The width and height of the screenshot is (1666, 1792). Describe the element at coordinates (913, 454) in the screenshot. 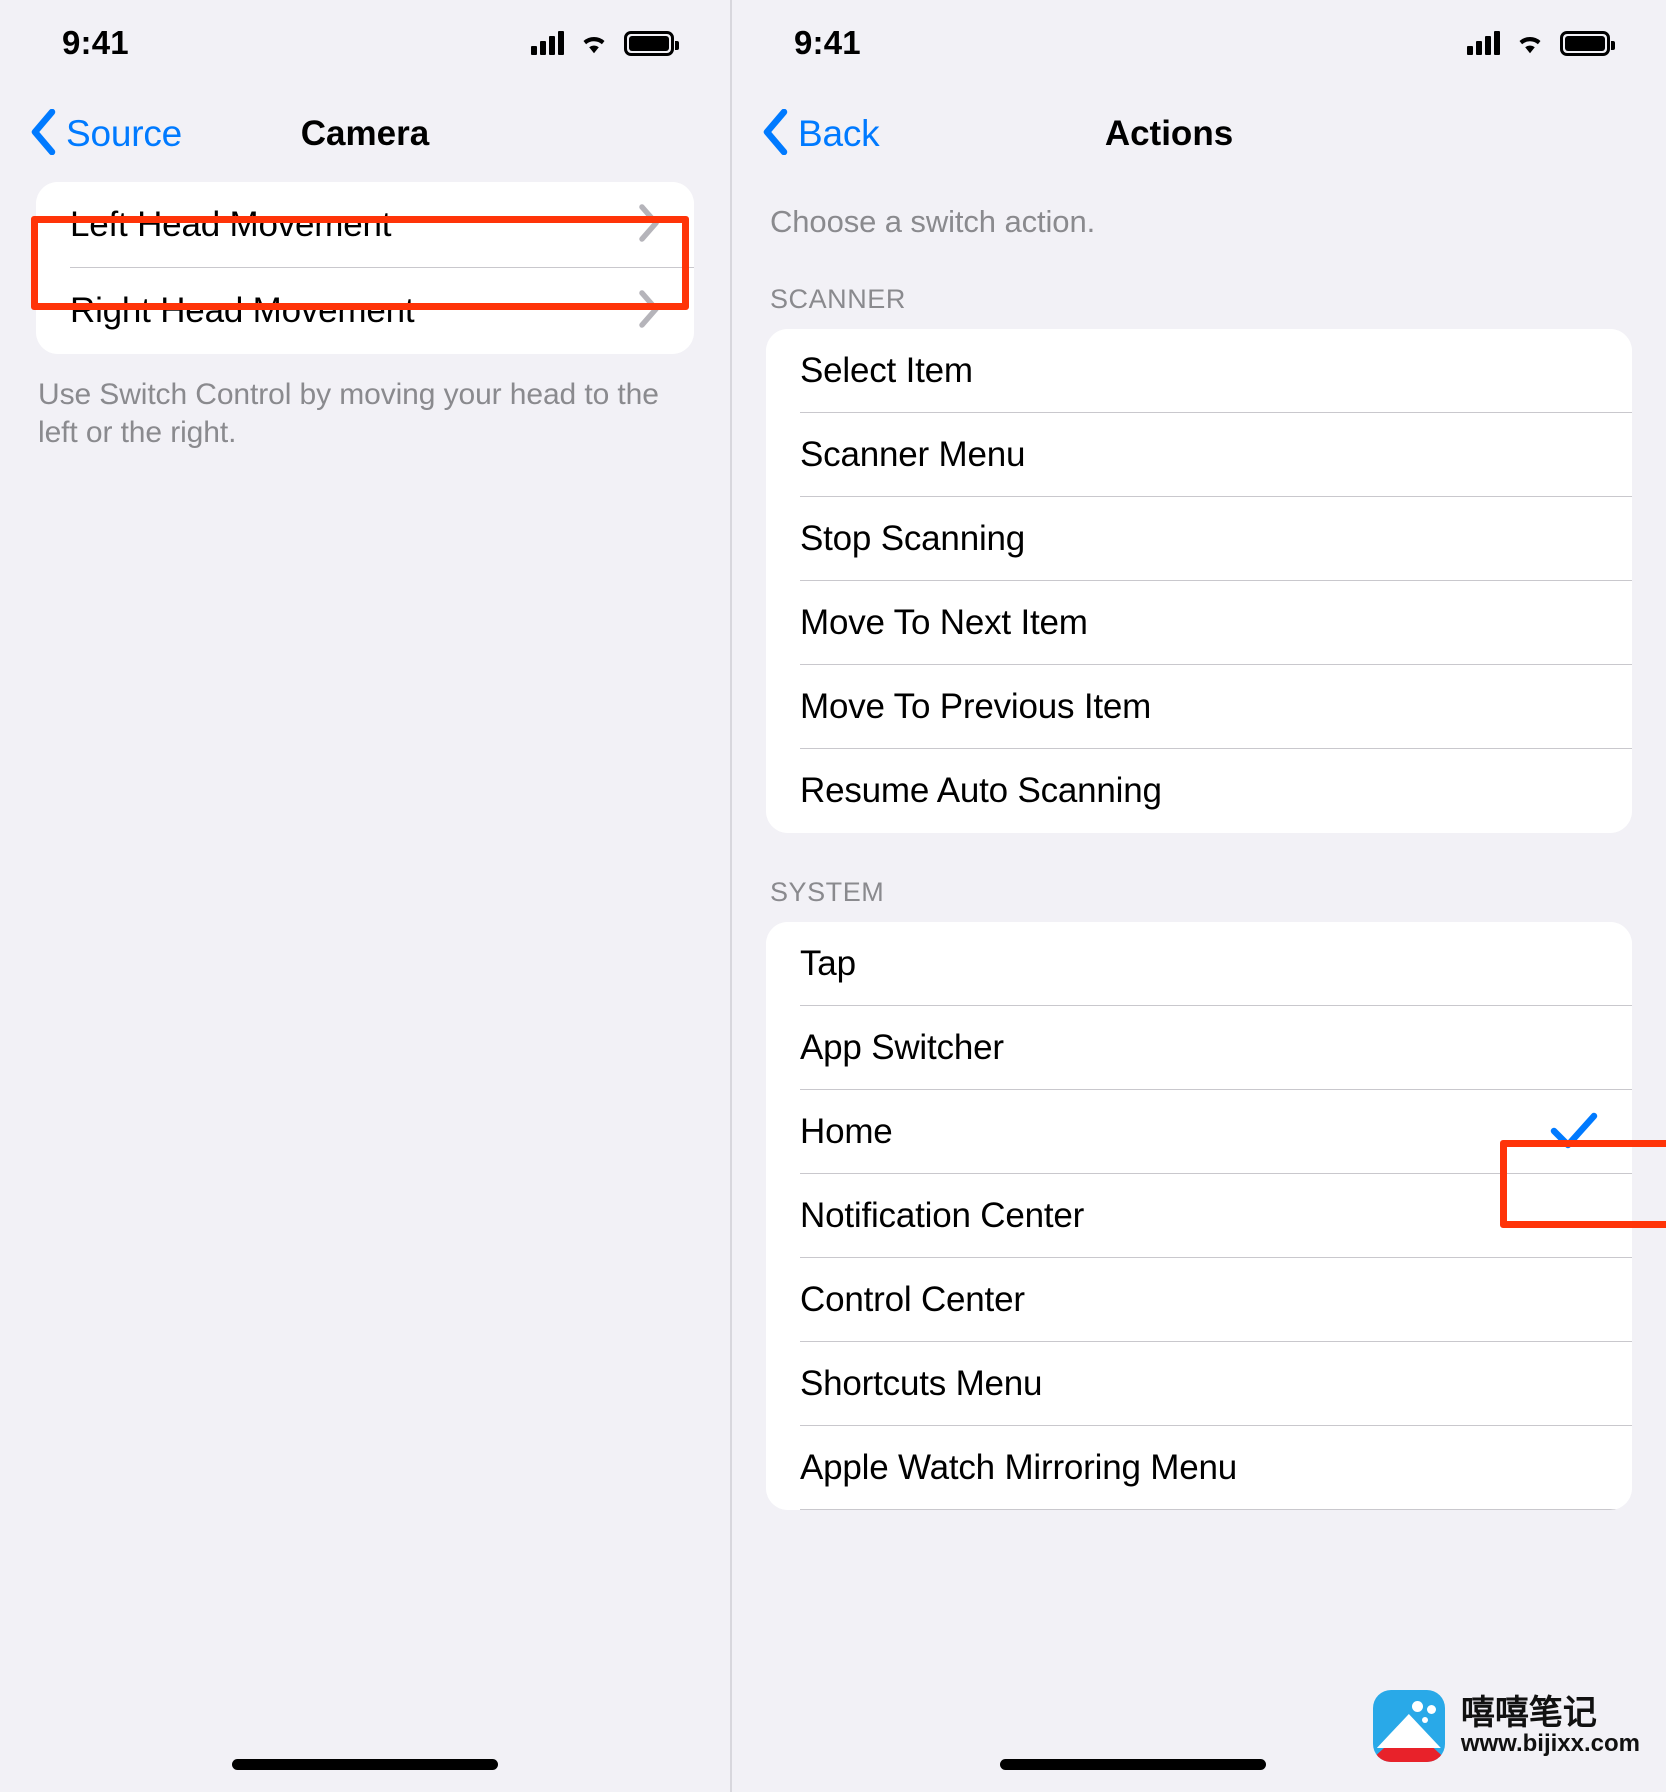

I see `row-label: Scanner Menu` at that location.